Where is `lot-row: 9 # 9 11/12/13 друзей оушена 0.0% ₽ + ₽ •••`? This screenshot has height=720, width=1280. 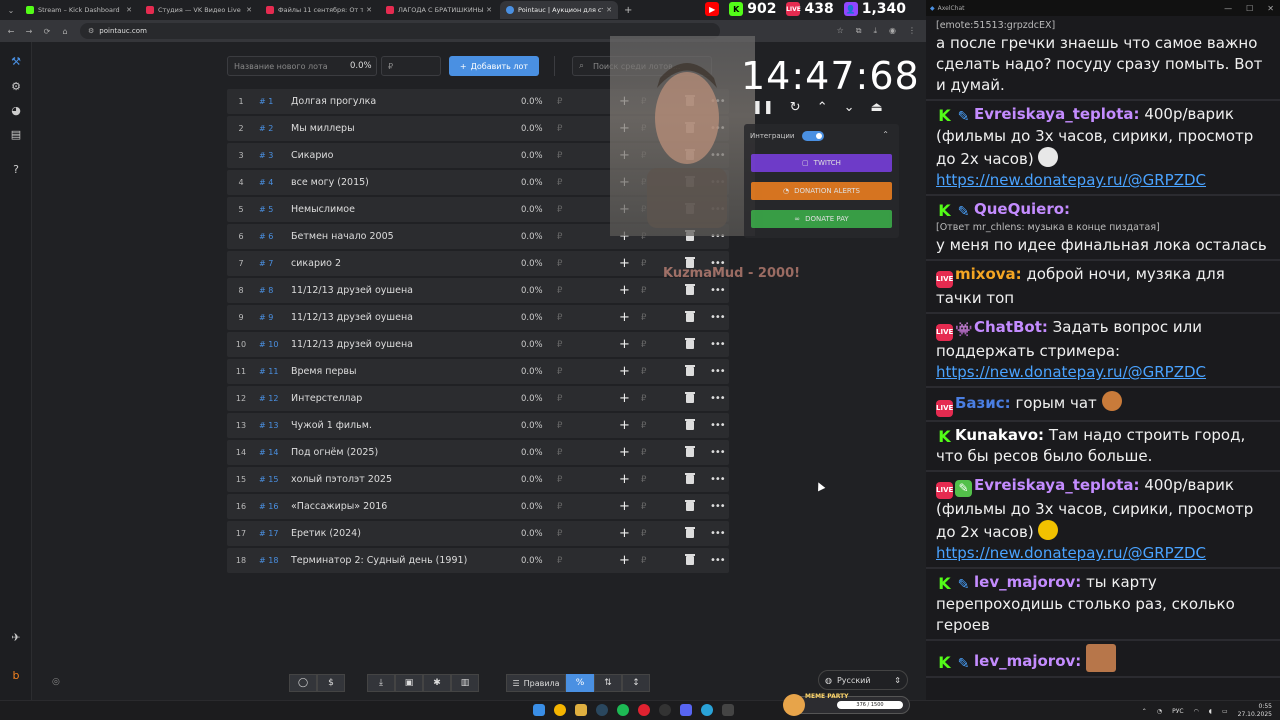
lot-row: 9 # 9 11/12/13 друзей оушена 0.0% ₽ + ₽ ••• is located at coordinates (478, 317).